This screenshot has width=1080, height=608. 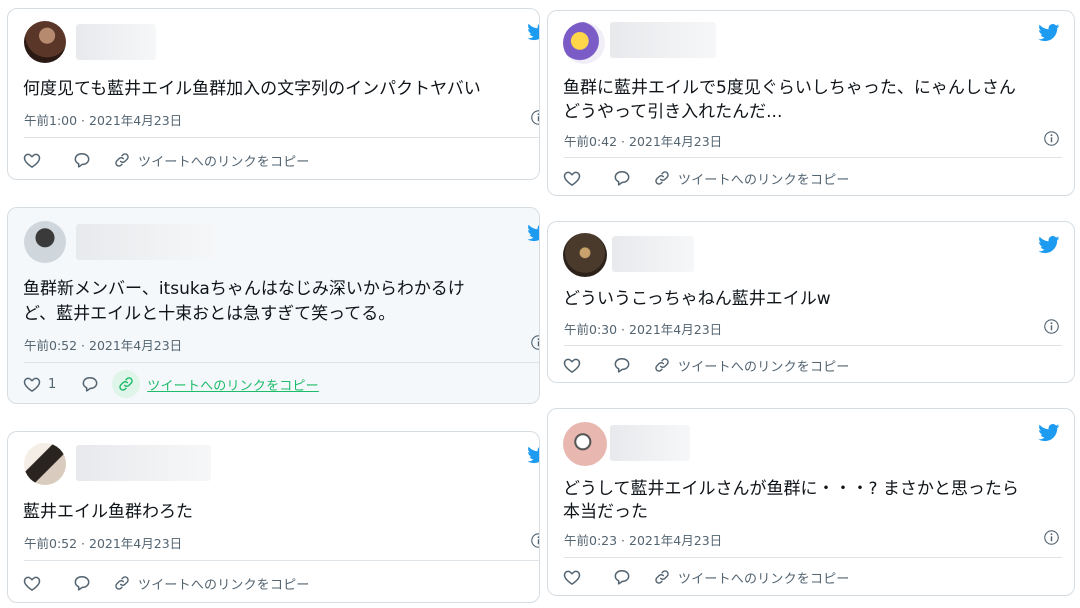 What do you see at coordinates (52, 384) in the screenshot?
I see `like-count: 1` at bounding box center [52, 384].